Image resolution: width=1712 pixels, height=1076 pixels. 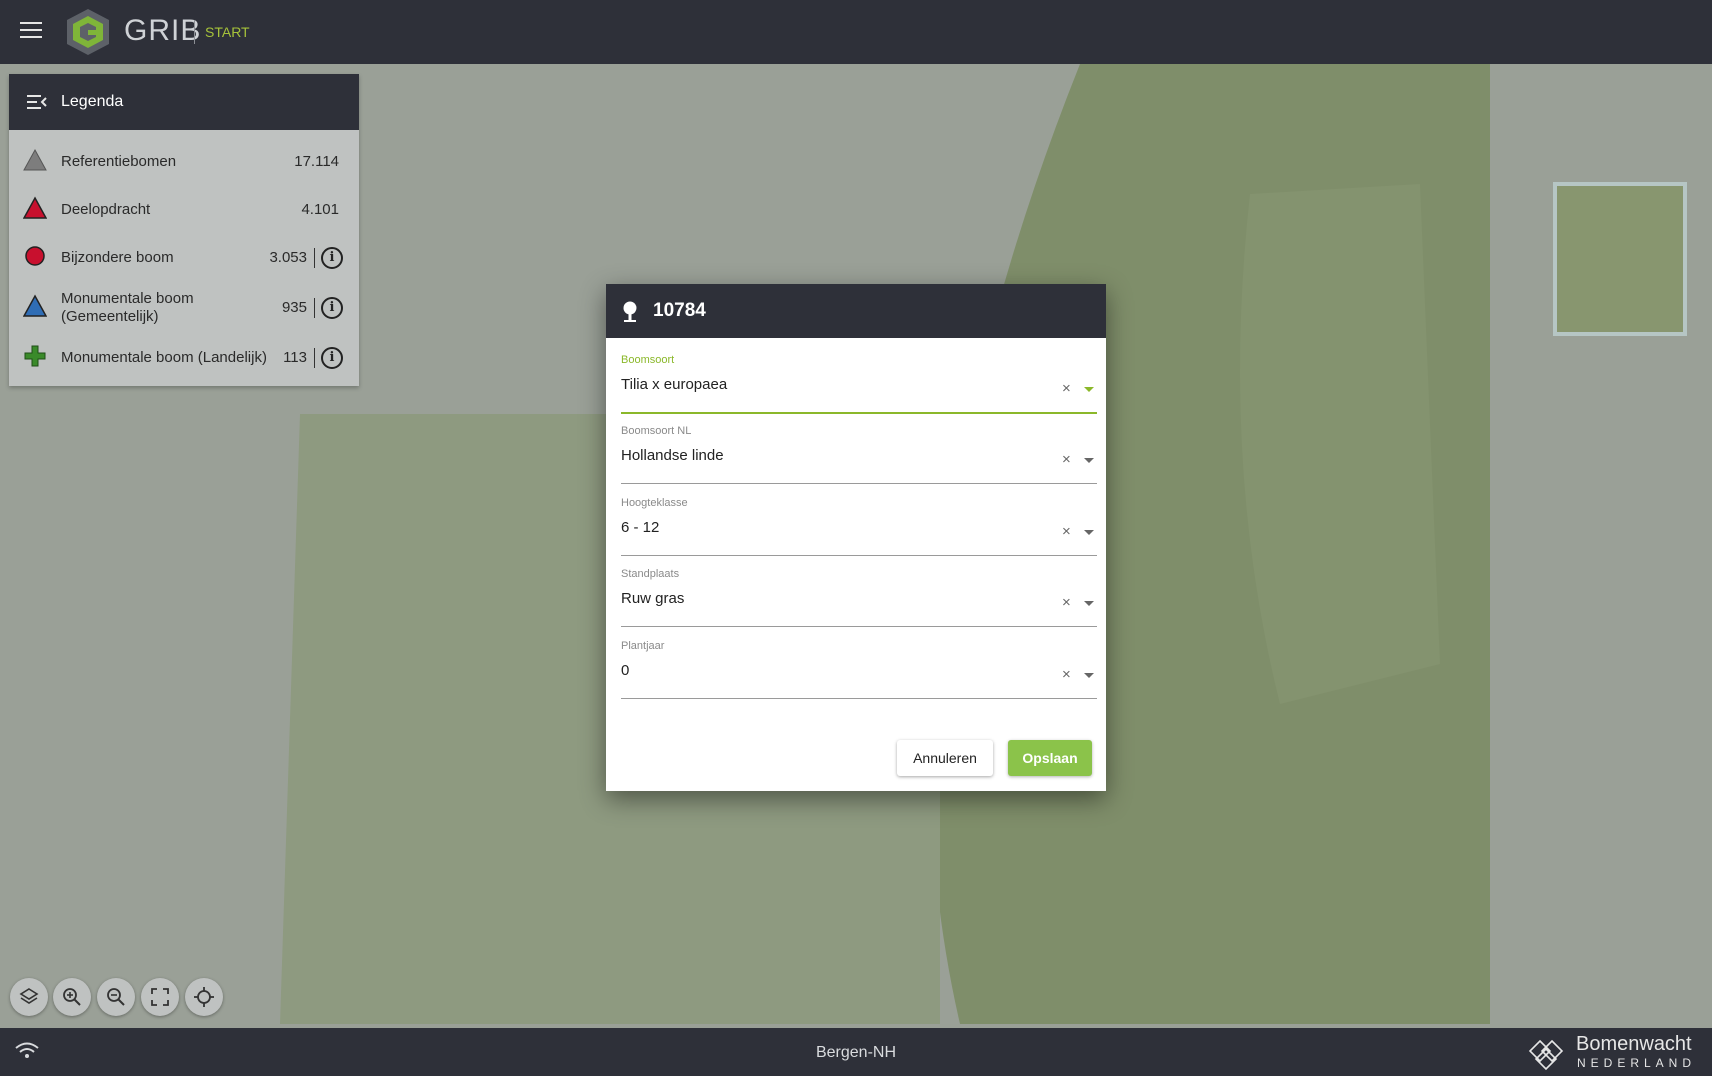 I want to click on field-label: Boomsoort NL, so click(x=656, y=431).